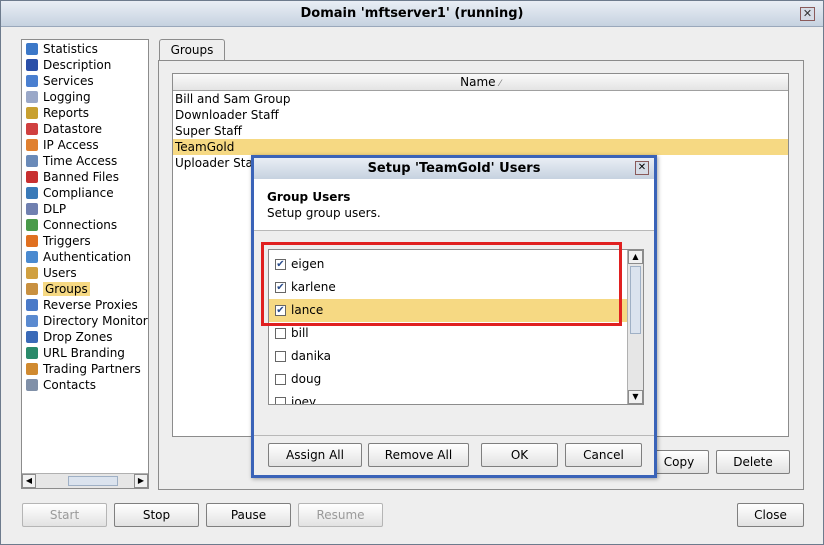 Image resolution: width=824 pixels, height=545 pixels. I want to click on nav-item-triggers: Triggers, so click(57, 241).